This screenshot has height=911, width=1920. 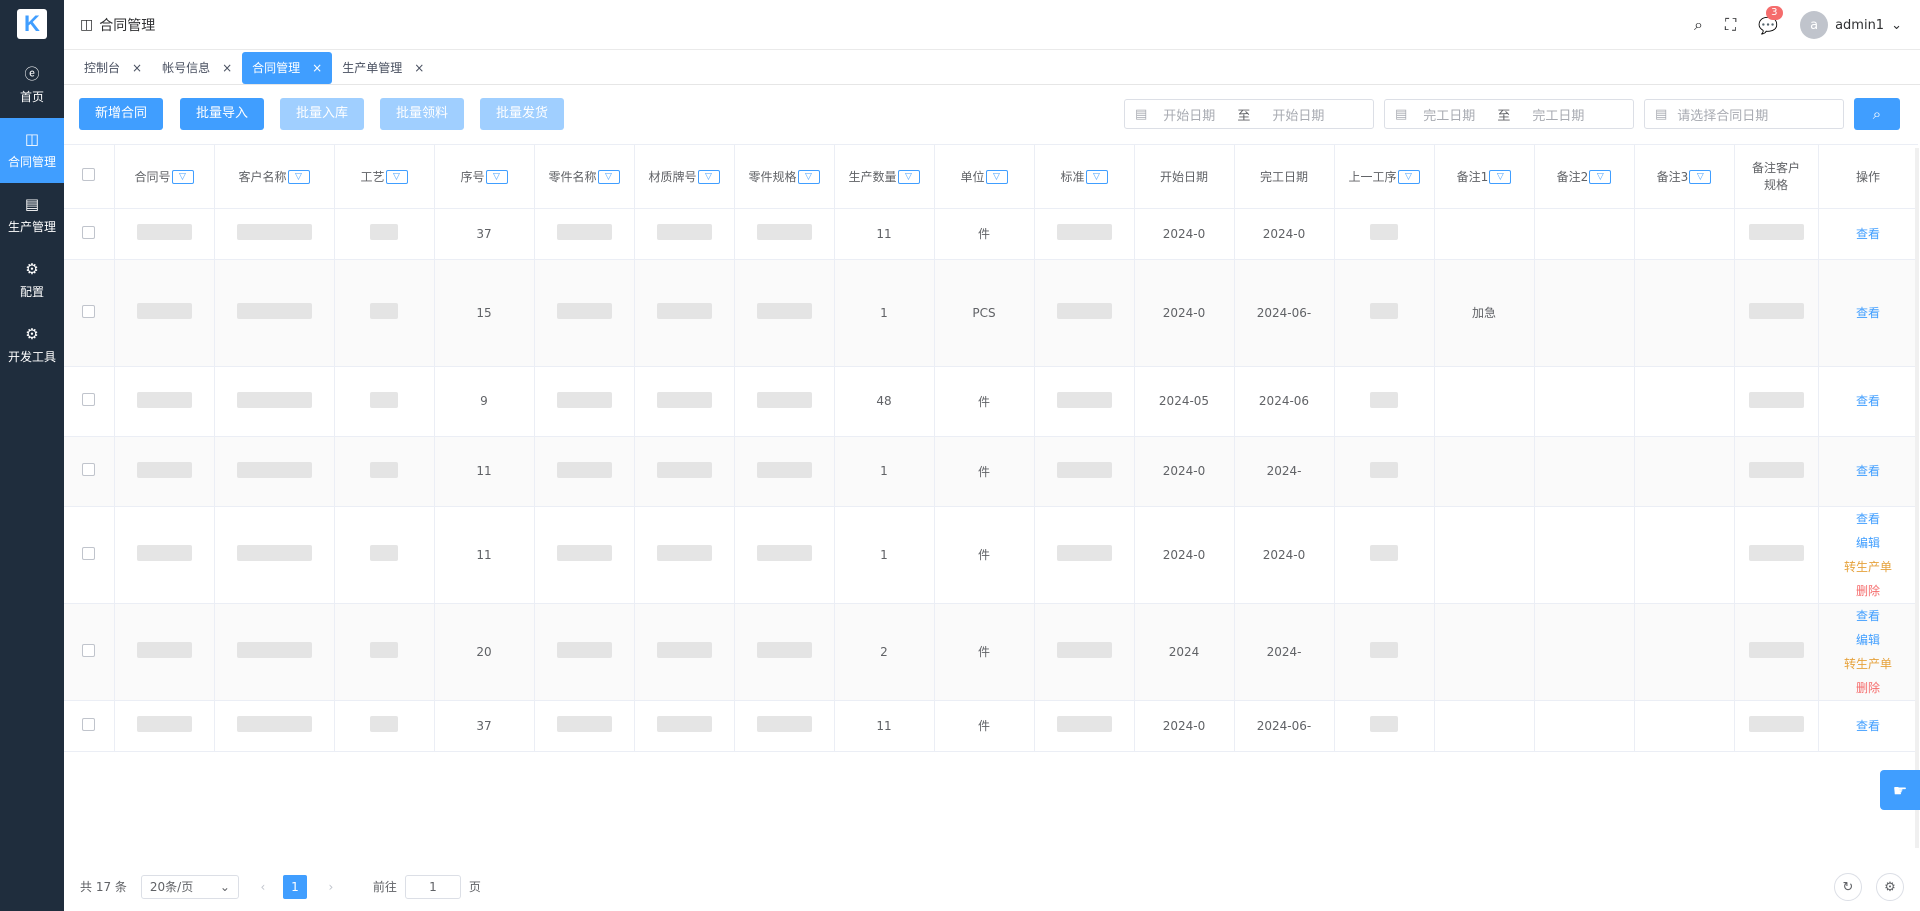 I want to click on add-contract-button: 新增合同, so click(x=121, y=114).